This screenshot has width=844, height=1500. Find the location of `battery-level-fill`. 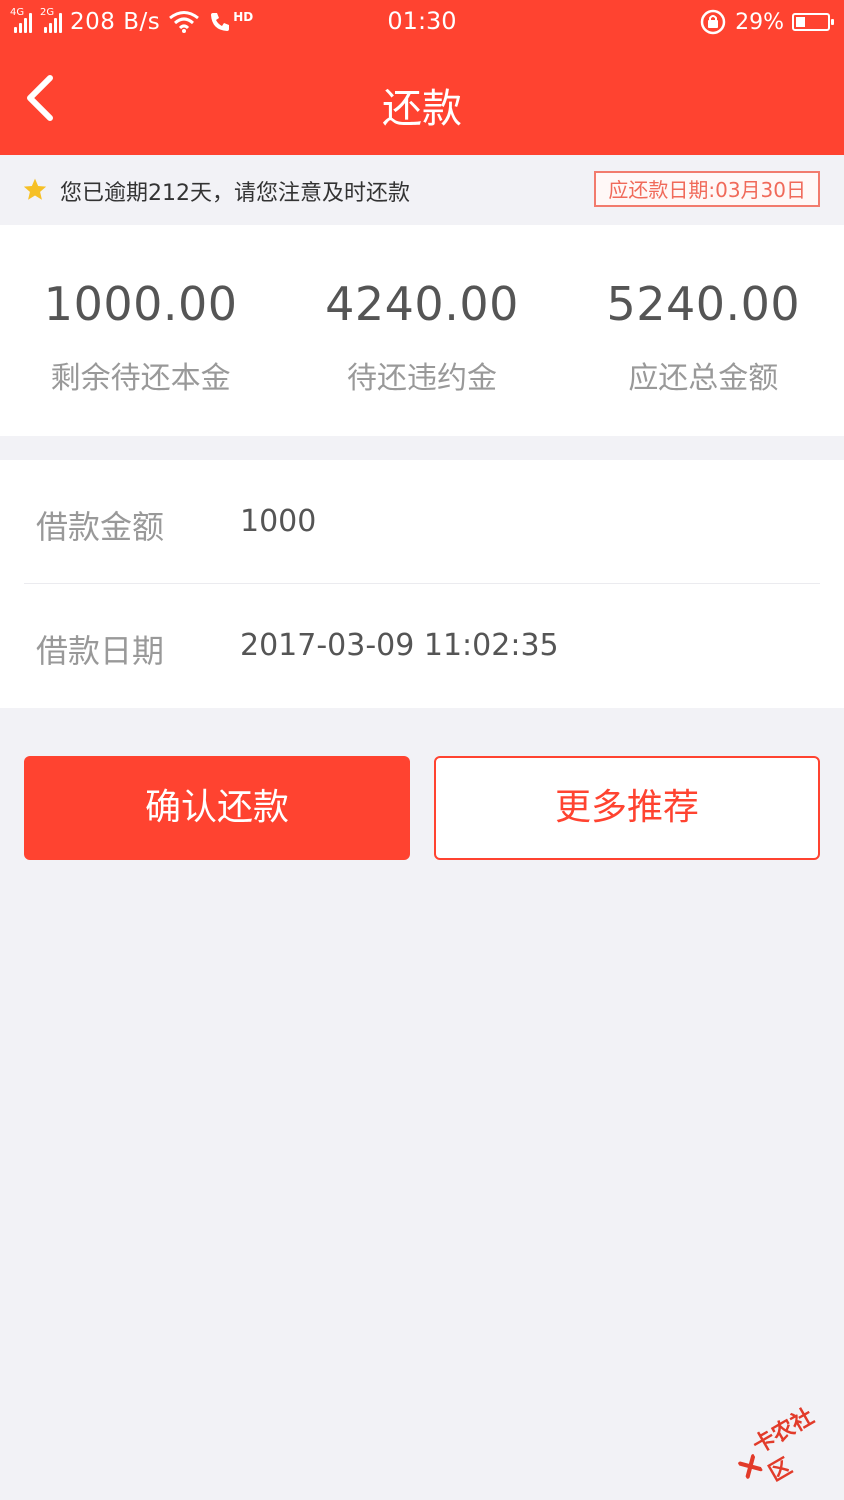

battery-level-fill is located at coordinates (800, 22).